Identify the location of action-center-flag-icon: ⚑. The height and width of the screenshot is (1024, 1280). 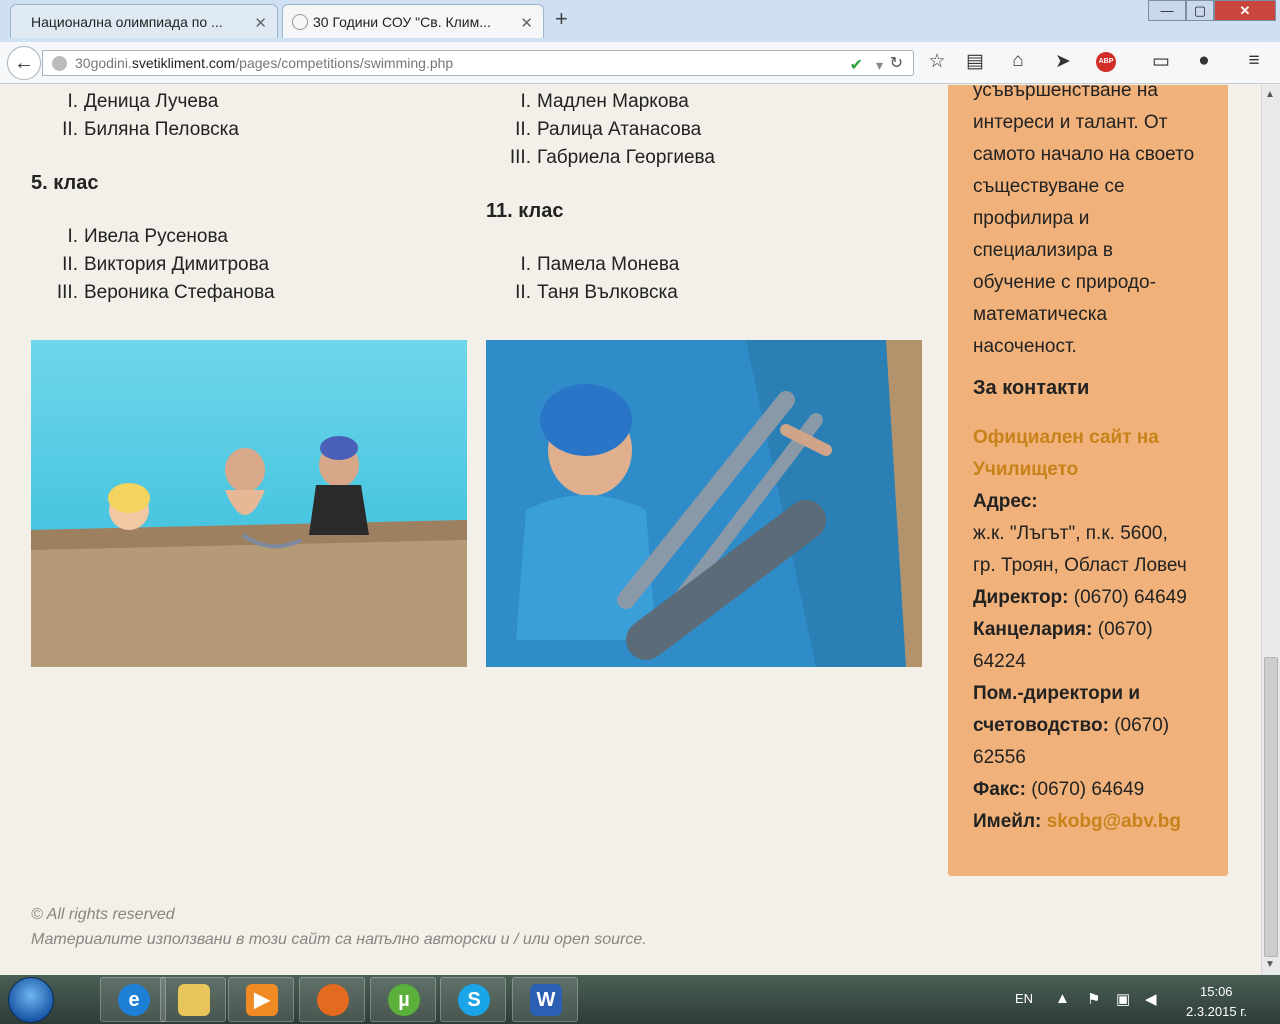
(1093, 999).